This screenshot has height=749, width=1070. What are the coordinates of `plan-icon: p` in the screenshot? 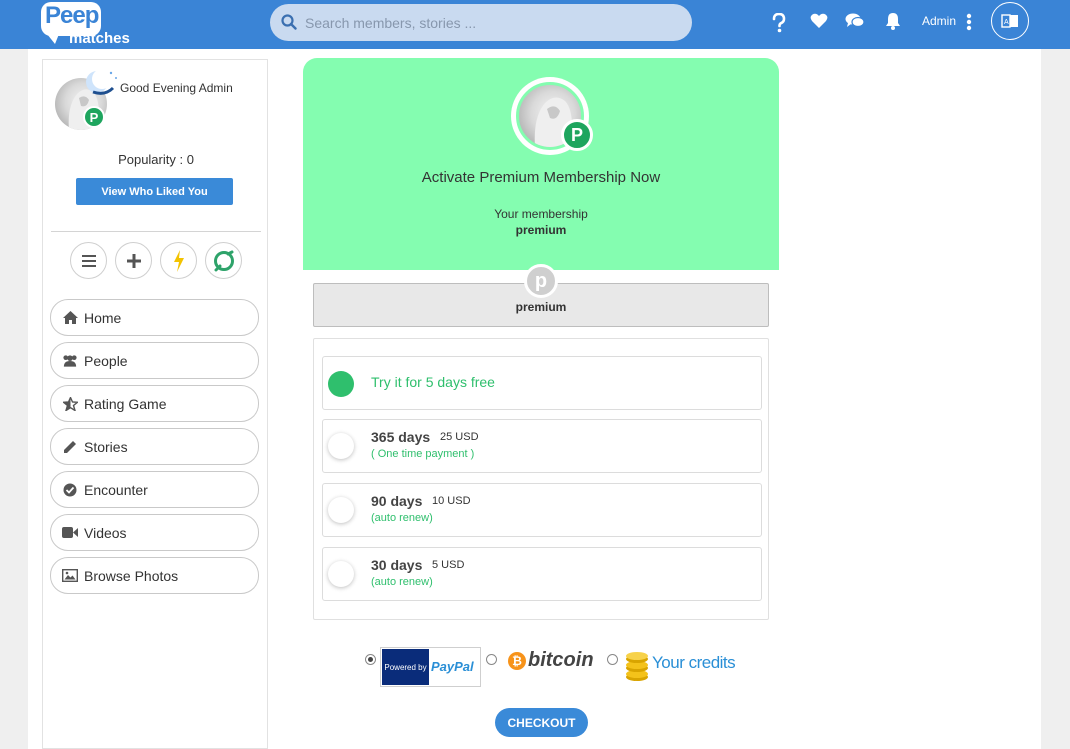 It's located at (541, 281).